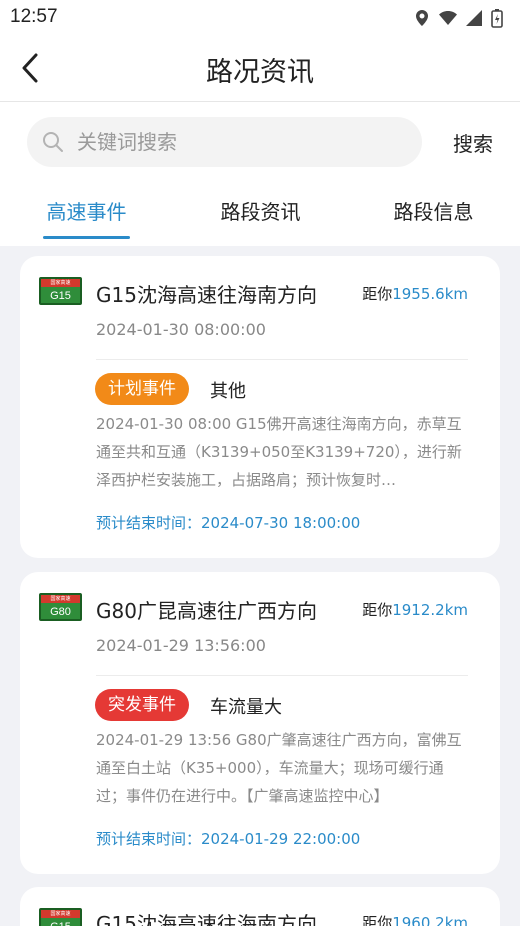  Describe the element at coordinates (228, 839) in the screenshot. I see `event-end-time: 预计结束时间：2024-01-29 22:00:00` at that location.